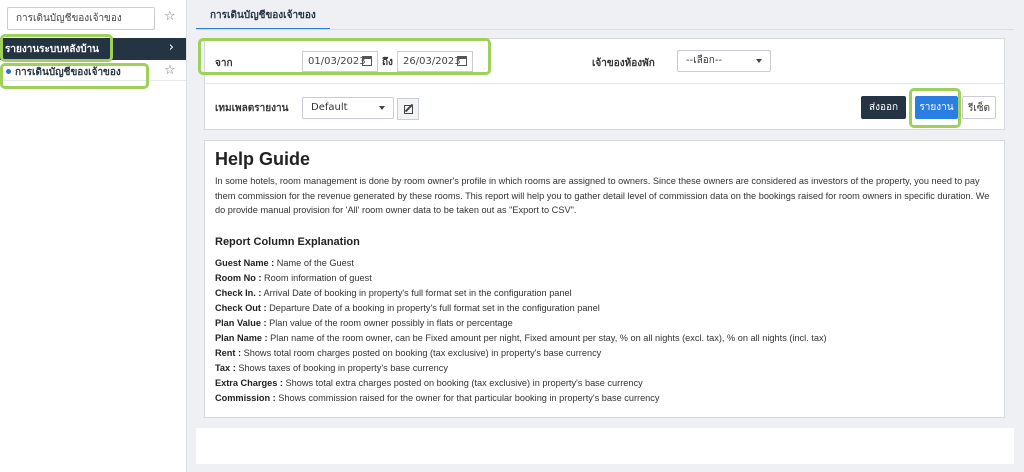 The width and height of the screenshot is (1024, 472). I want to click on column-name: Extra Charges :, so click(249, 382).